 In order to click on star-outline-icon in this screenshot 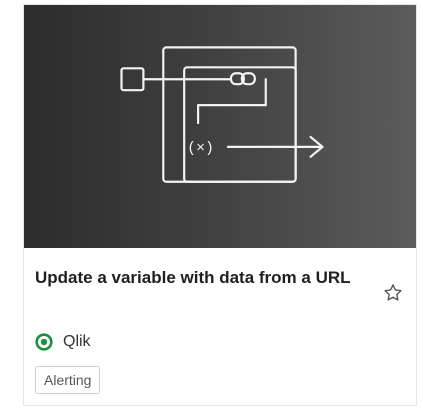, I will do `click(393, 292)`.